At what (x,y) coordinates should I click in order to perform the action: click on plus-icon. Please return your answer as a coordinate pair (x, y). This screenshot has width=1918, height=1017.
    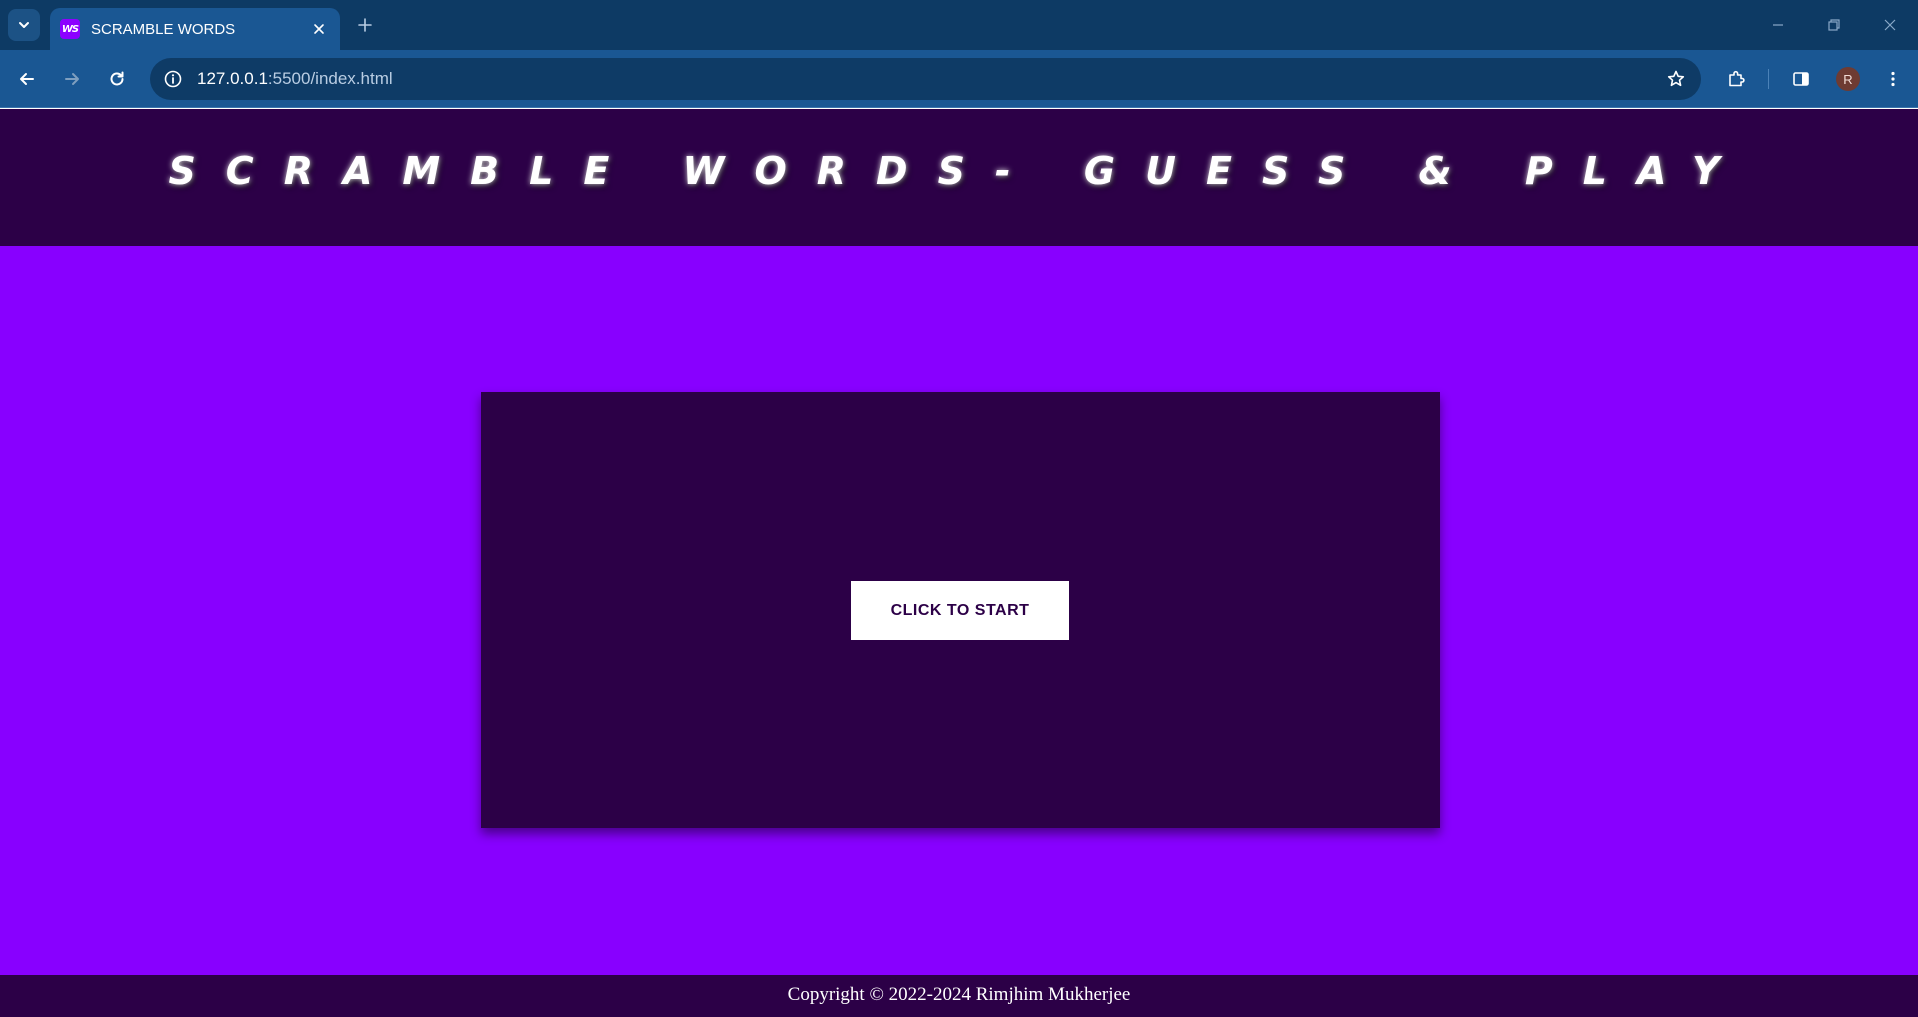
    Looking at the image, I should click on (365, 25).